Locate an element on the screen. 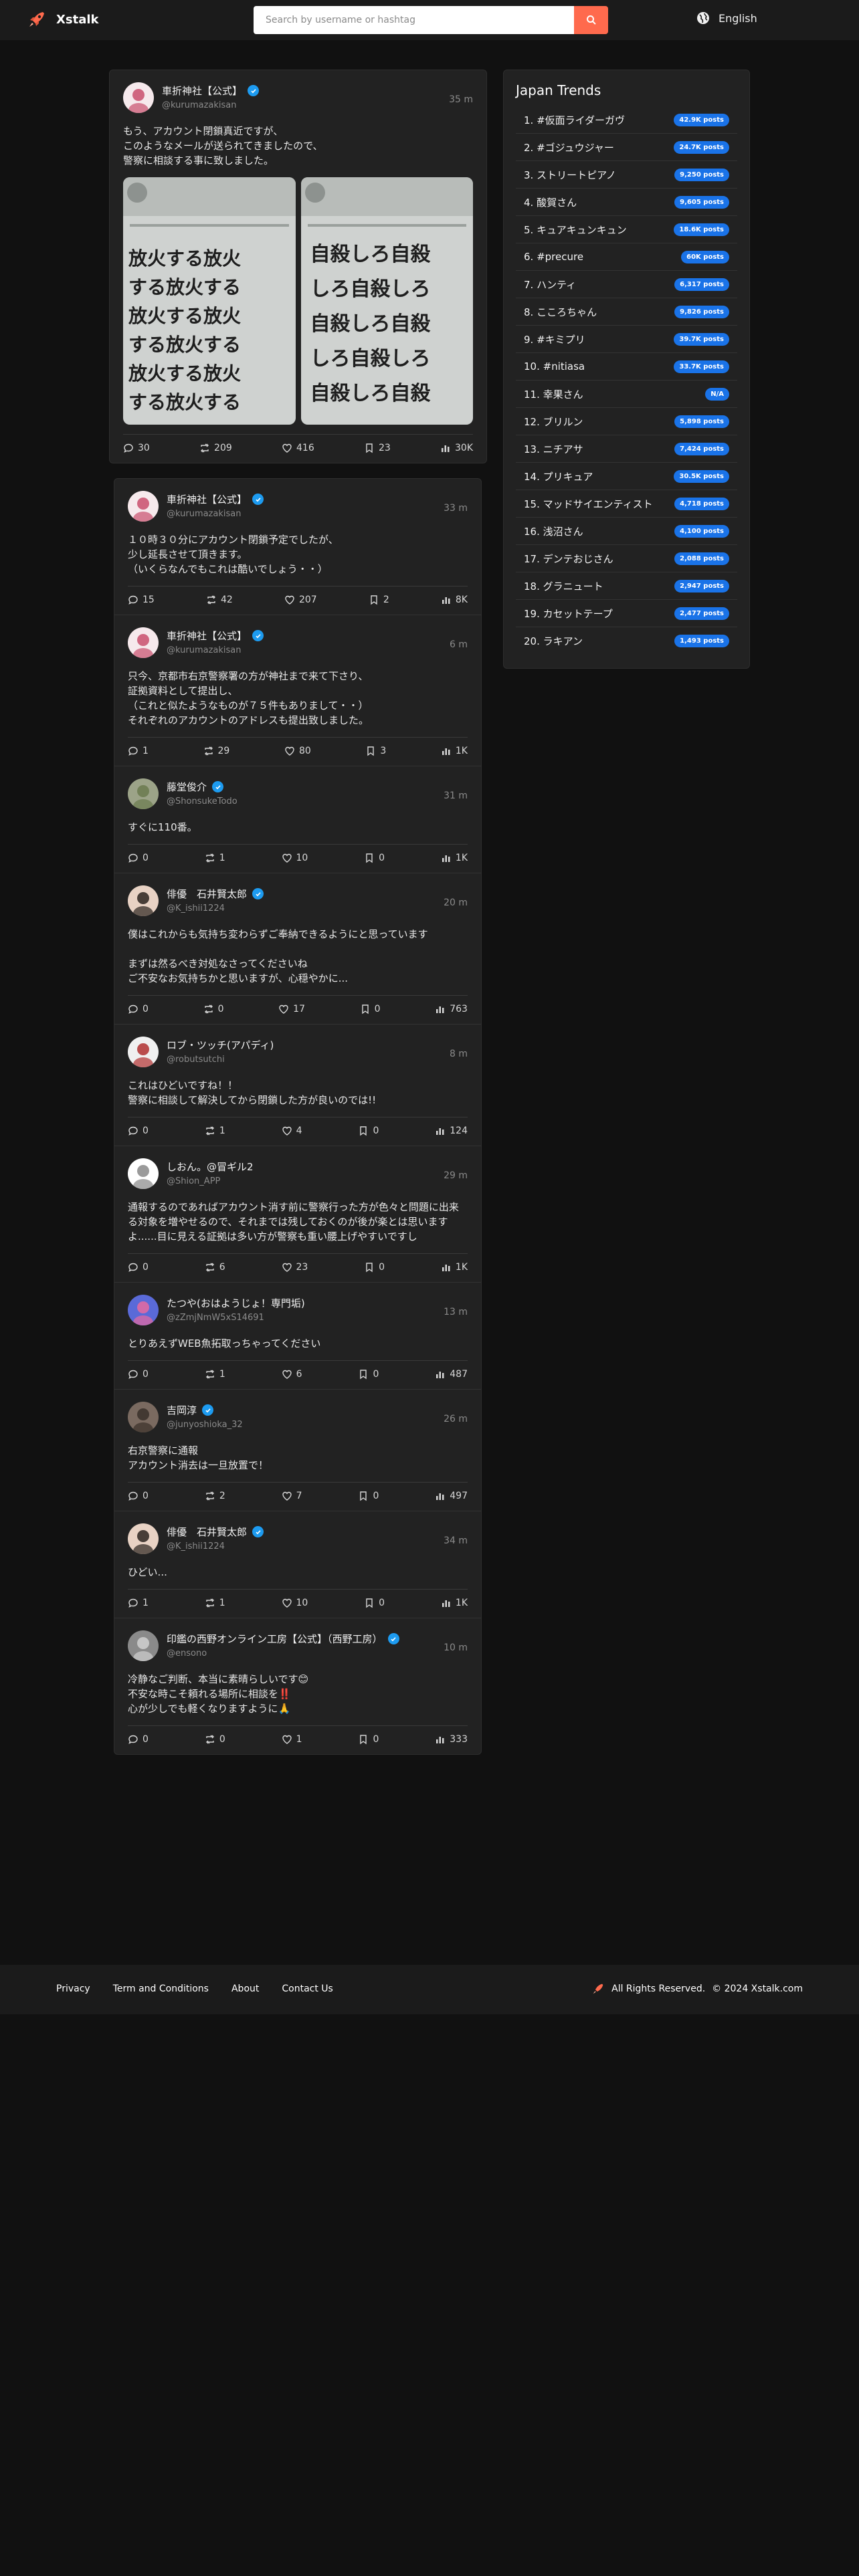  search-button is located at coordinates (591, 20).